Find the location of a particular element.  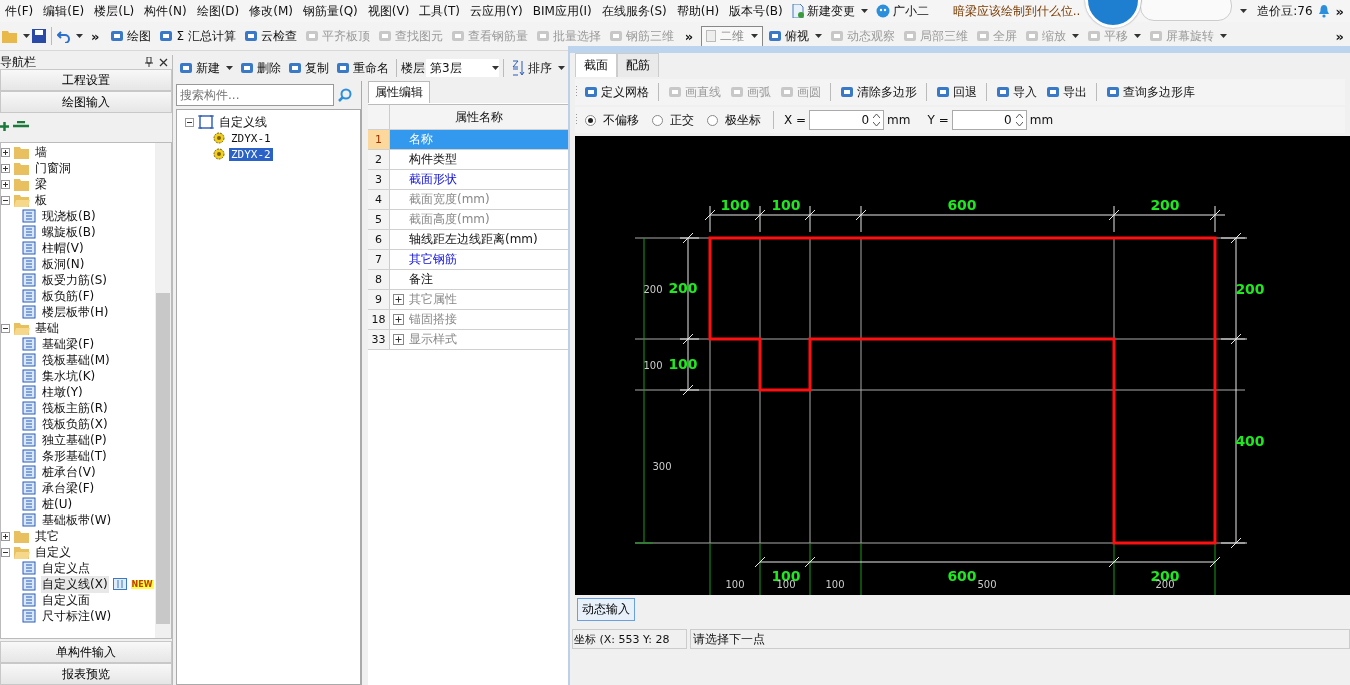

tree-item: 柱帽(V) is located at coordinates (63, 248).